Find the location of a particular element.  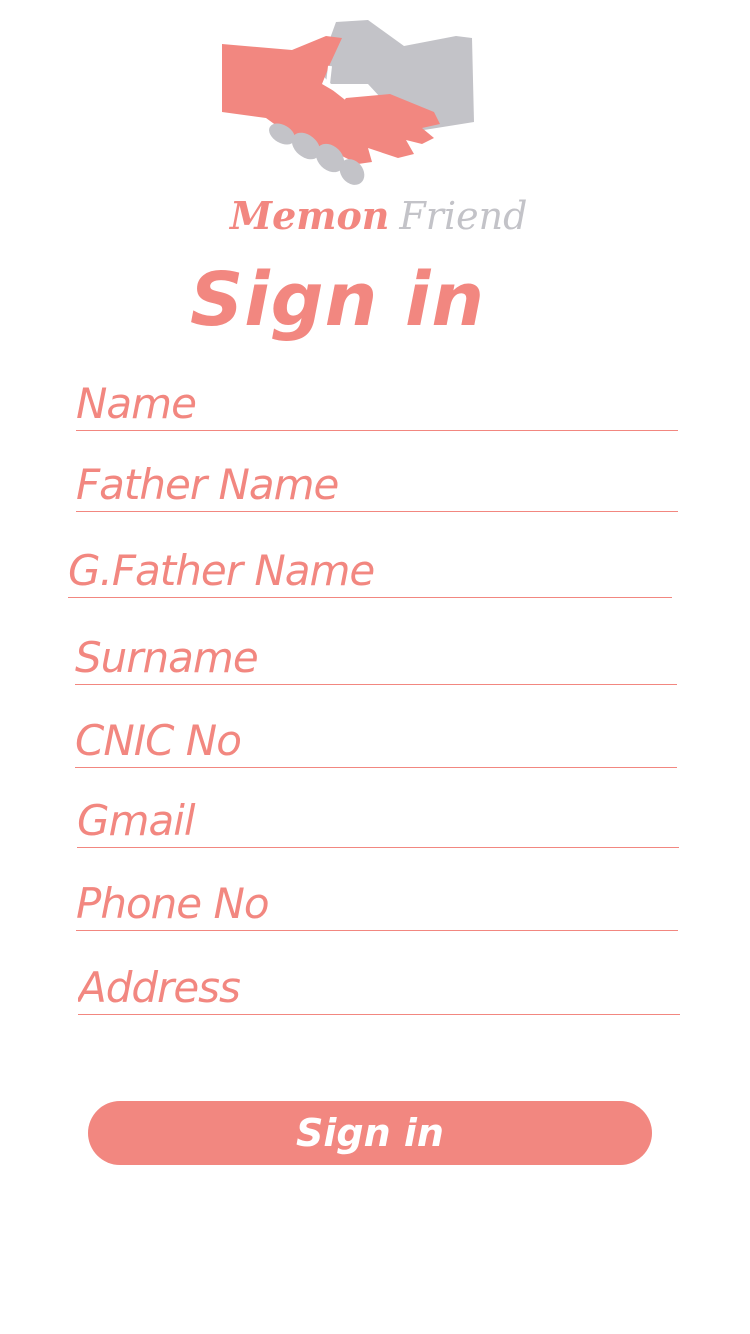

surname-field is located at coordinates (376, 657).